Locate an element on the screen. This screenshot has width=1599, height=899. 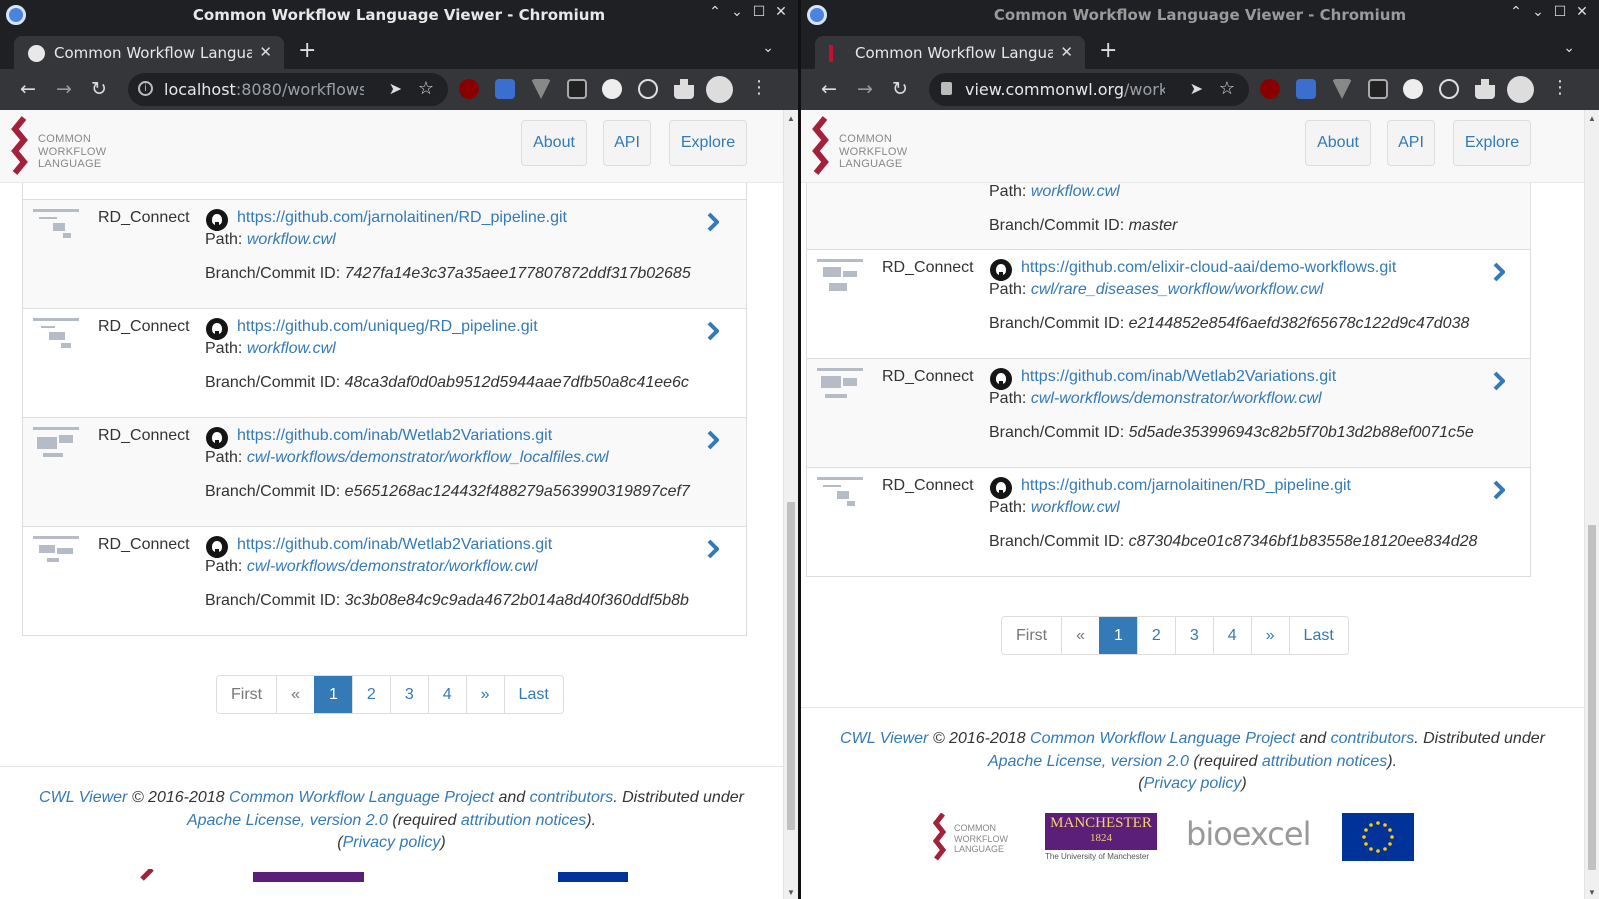
pagination-next: » is located at coordinates (484, 694).